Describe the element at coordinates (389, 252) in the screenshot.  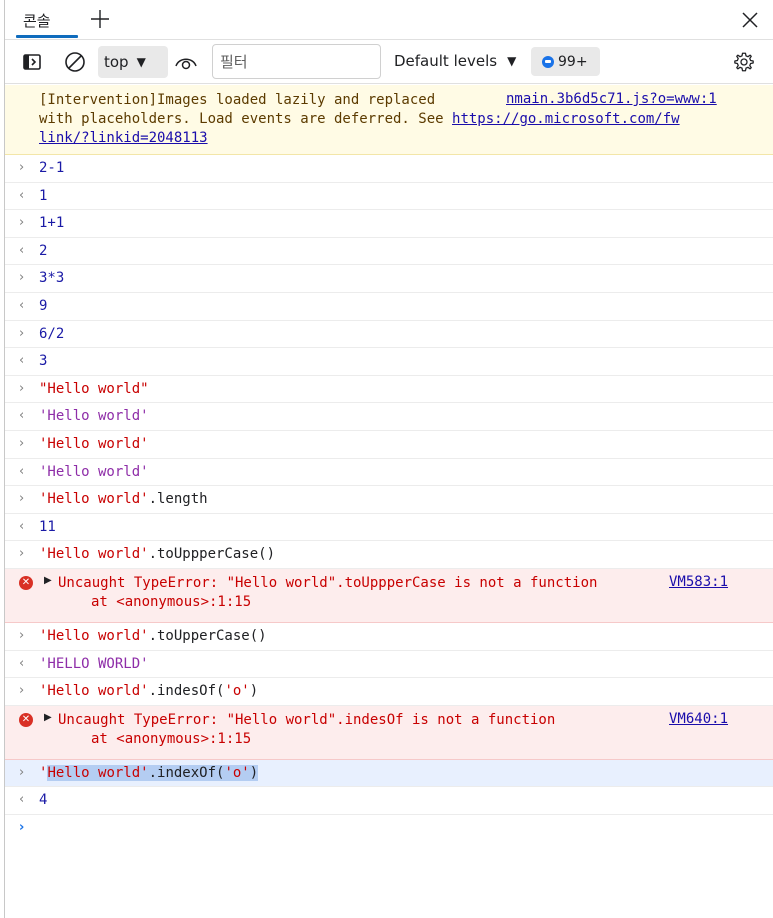
I see `console-output-entry: ‹ 2` at that location.